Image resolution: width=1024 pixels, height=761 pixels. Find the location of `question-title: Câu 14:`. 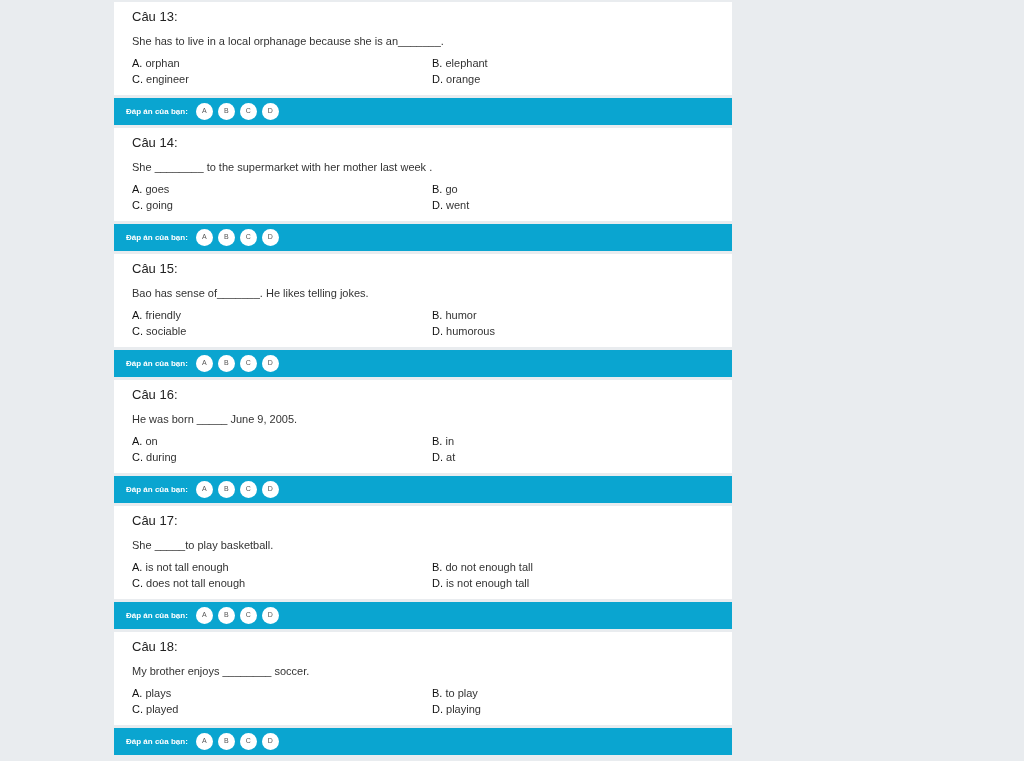

question-title: Câu 14: is located at coordinates (155, 143).